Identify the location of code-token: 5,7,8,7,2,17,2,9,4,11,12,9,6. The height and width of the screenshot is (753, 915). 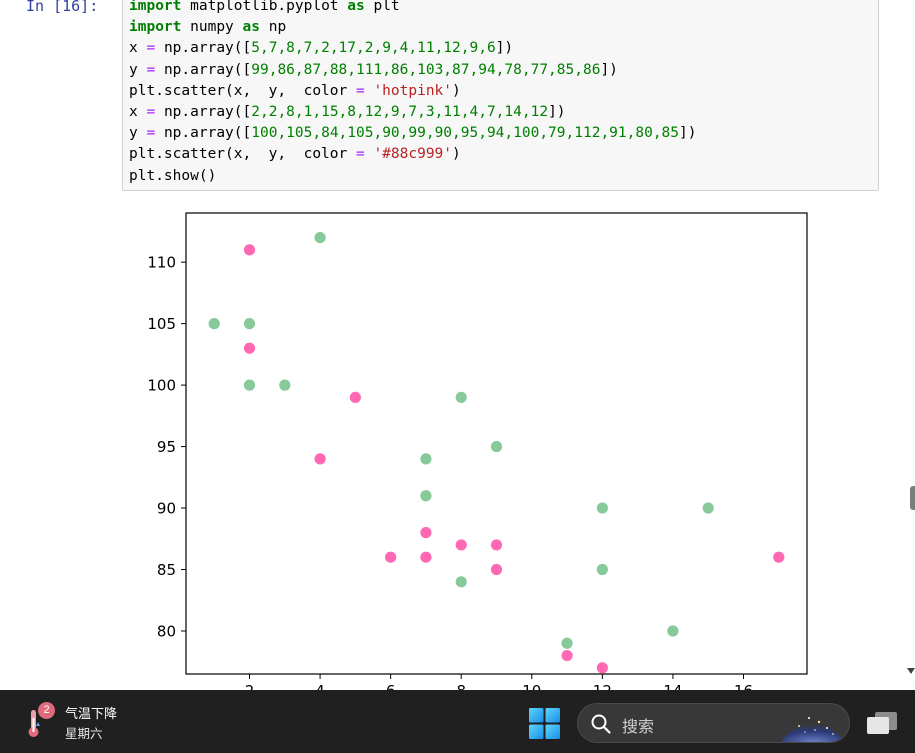
(373, 48).